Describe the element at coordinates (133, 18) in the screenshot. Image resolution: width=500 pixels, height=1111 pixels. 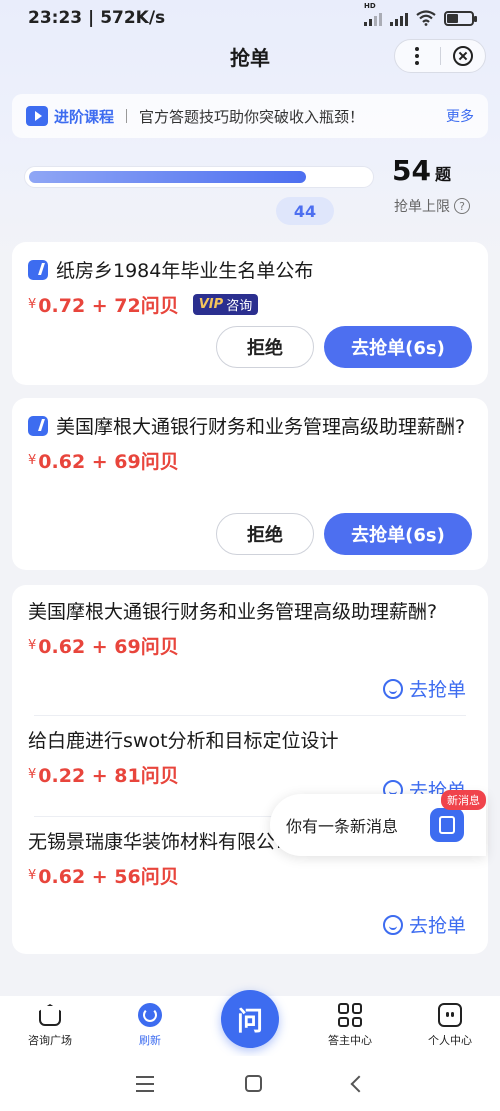
I see `status-speed: 572K/s` at that location.